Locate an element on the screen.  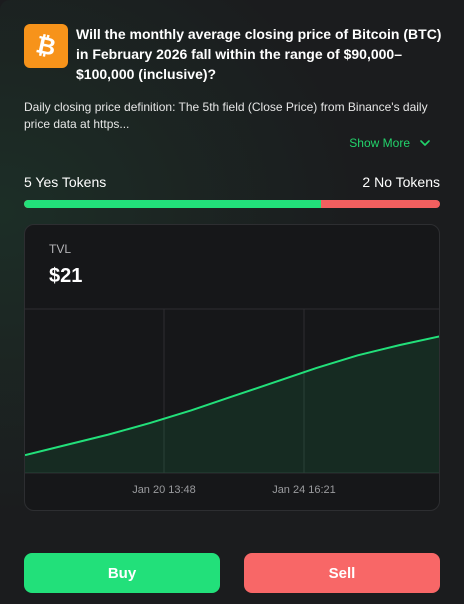
token-counts: 5 Yes Tokens 2 No Tokens is located at coordinates (232, 182).